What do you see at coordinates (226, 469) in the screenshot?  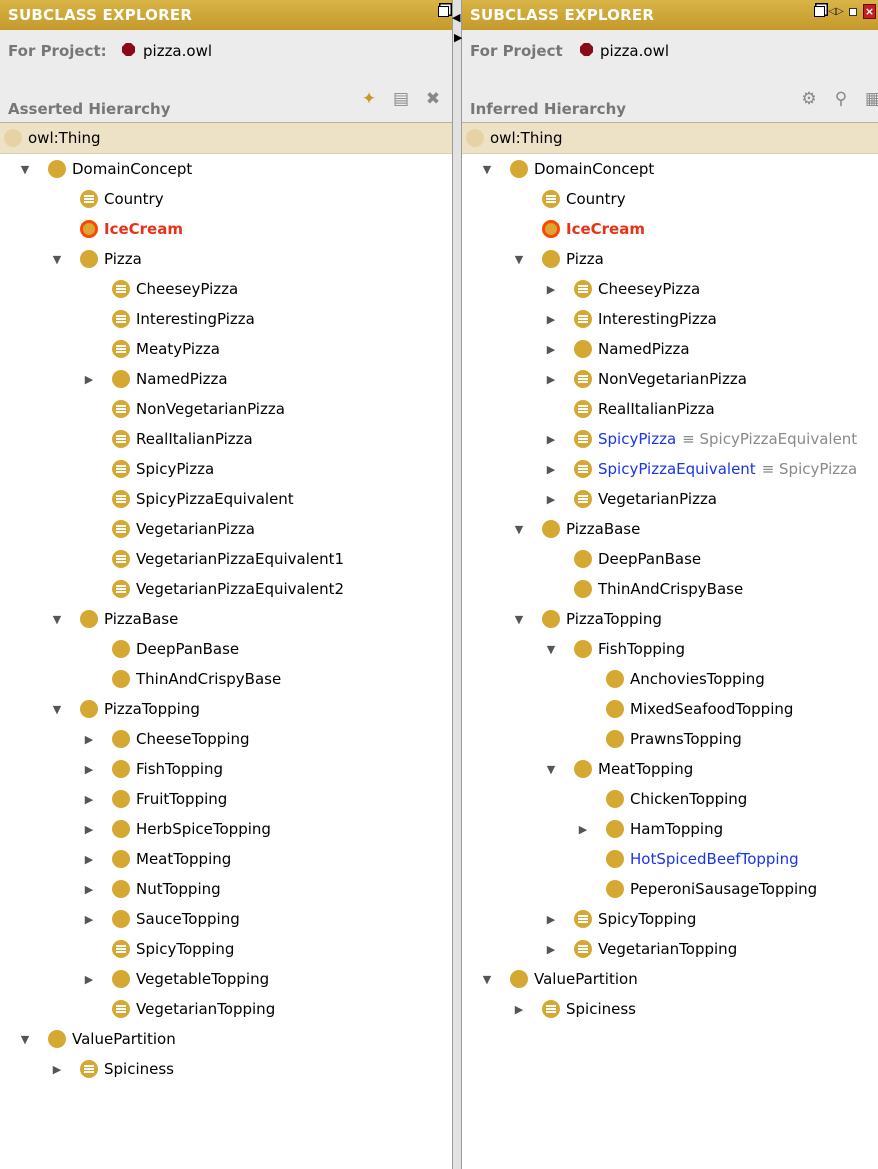 I see `tree-node: SpicyPizza` at bounding box center [226, 469].